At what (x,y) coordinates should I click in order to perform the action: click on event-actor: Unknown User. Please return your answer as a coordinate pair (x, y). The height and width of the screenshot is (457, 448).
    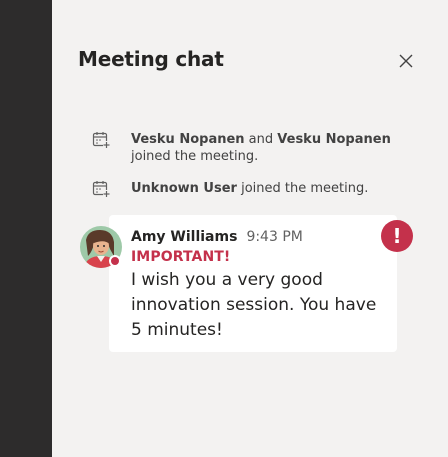
    Looking at the image, I should click on (184, 188).